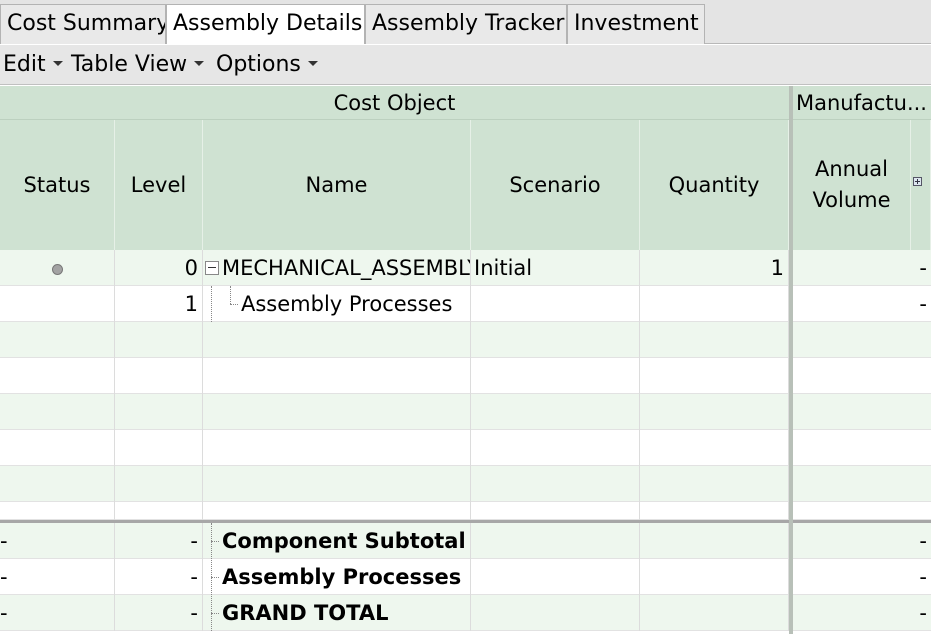  Describe the element at coordinates (346, 268) in the screenshot. I see `name-text: MECHANICAL_ASSEMBLY` at that location.